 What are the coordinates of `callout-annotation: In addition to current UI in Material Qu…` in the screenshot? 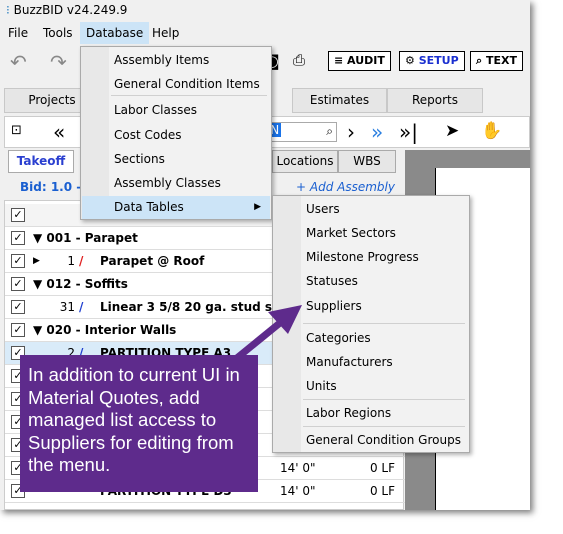 It's located at (139, 423).